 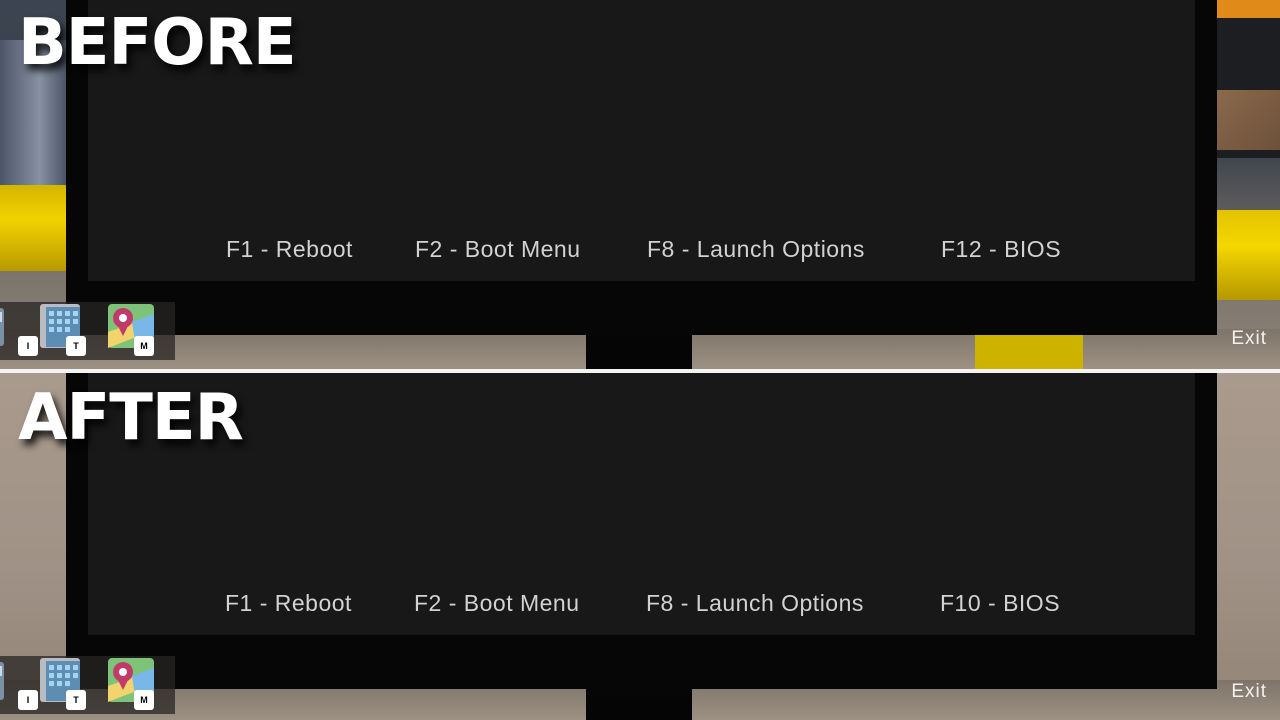 What do you see at coordinates (640, 371) in the screenshot?
I see `panel-divider` at bounding box center [640, 371].